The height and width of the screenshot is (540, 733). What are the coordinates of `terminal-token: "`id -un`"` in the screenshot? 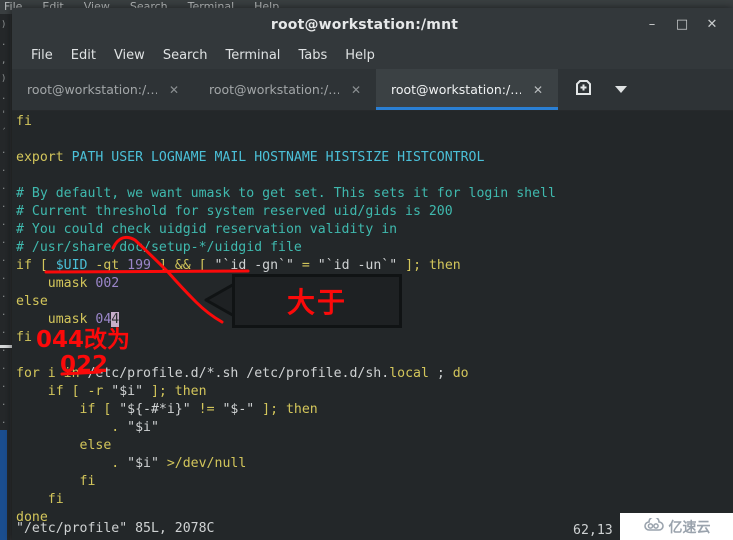 It's located at (357, 265).